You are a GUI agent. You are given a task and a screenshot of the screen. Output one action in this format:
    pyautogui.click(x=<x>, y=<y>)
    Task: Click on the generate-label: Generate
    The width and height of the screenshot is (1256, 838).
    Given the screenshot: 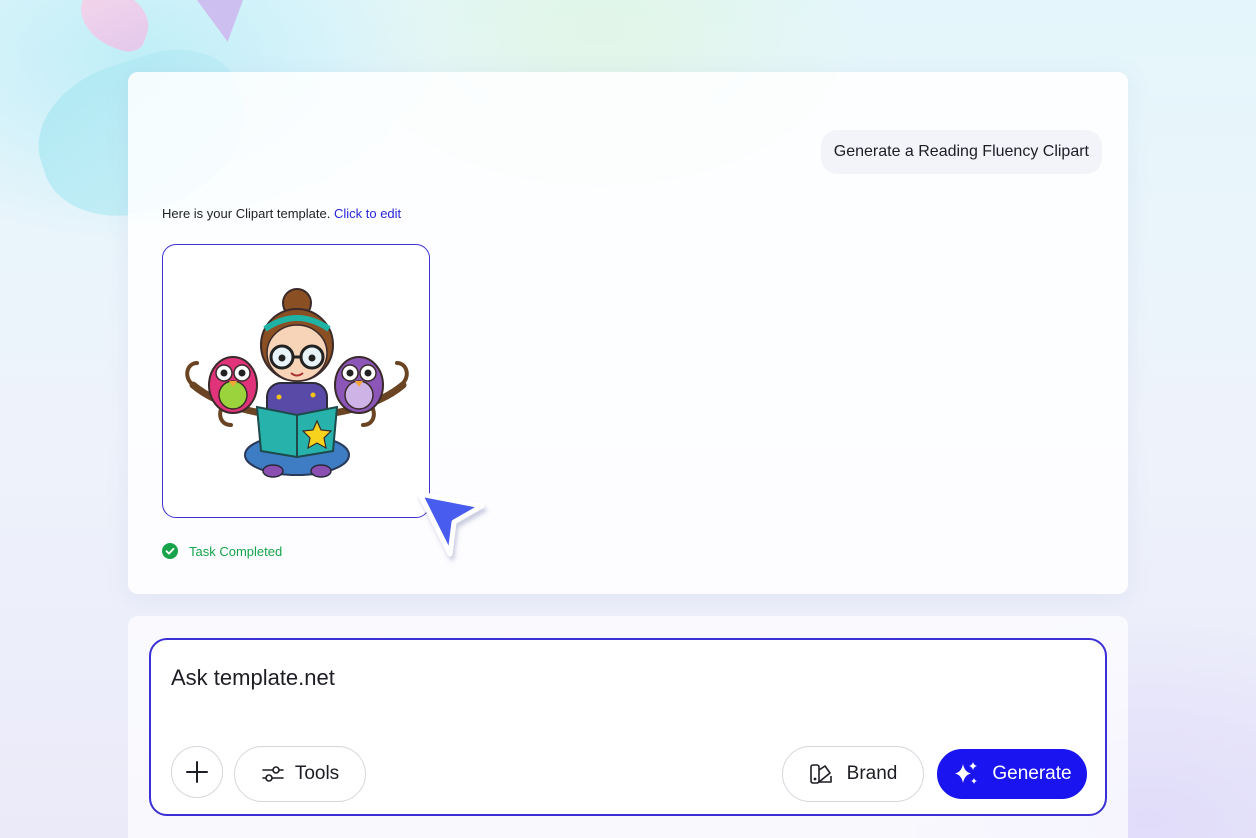 What is the action you would take?
    pyautogui.click(x=1032, y=773)
    